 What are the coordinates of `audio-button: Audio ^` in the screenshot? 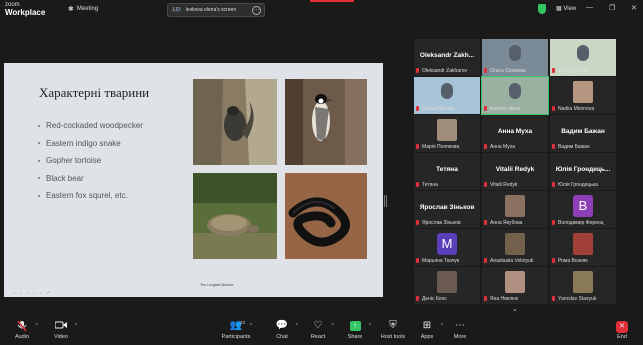 It's located at (22, 330).